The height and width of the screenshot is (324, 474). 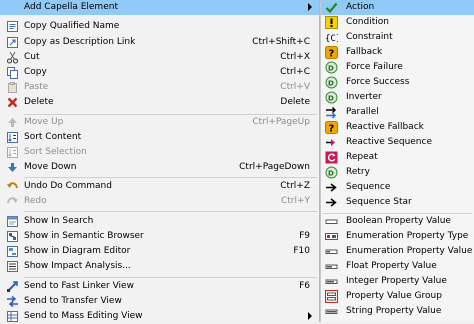 What do you see at coordinates (274, 167) in the screenshot?
I see `shortcut-text: Ctrl+PageDown` at bounding box center [274, 167].